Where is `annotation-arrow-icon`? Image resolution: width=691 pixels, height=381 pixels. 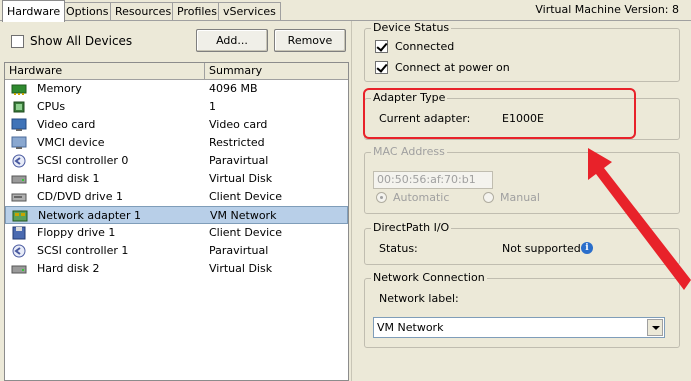 annotation-arrow-icon is located at coordinates (639, 219).